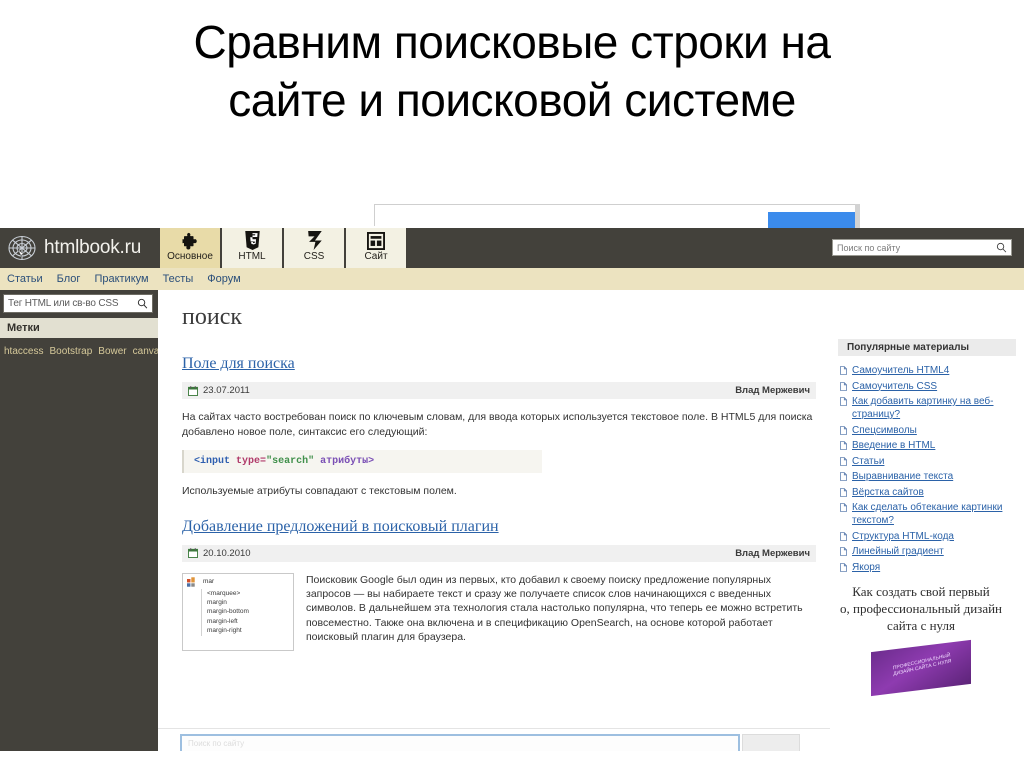  What do you see at coordinates (23, 351) in the screenshot?
I see `tag-link: htaccess` at bounding box center [23, 351].